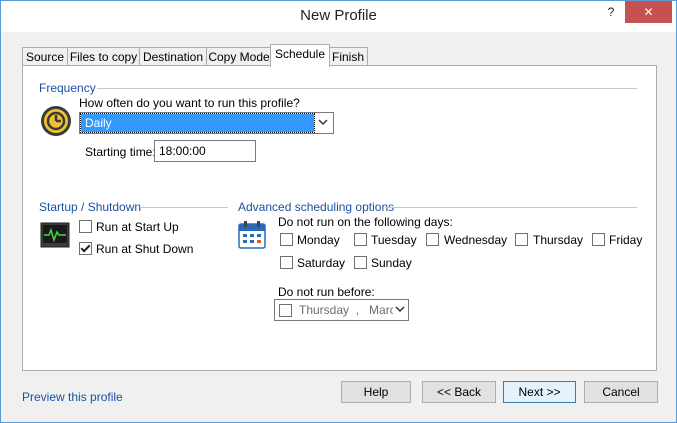 Image resolution: width=677 pixels, height=423 pixels. What do you see at coordinates (137, 227) in the screenshot?
I see `run-at-startup-label: Run at Start Up` at bounding box center [137, 227].